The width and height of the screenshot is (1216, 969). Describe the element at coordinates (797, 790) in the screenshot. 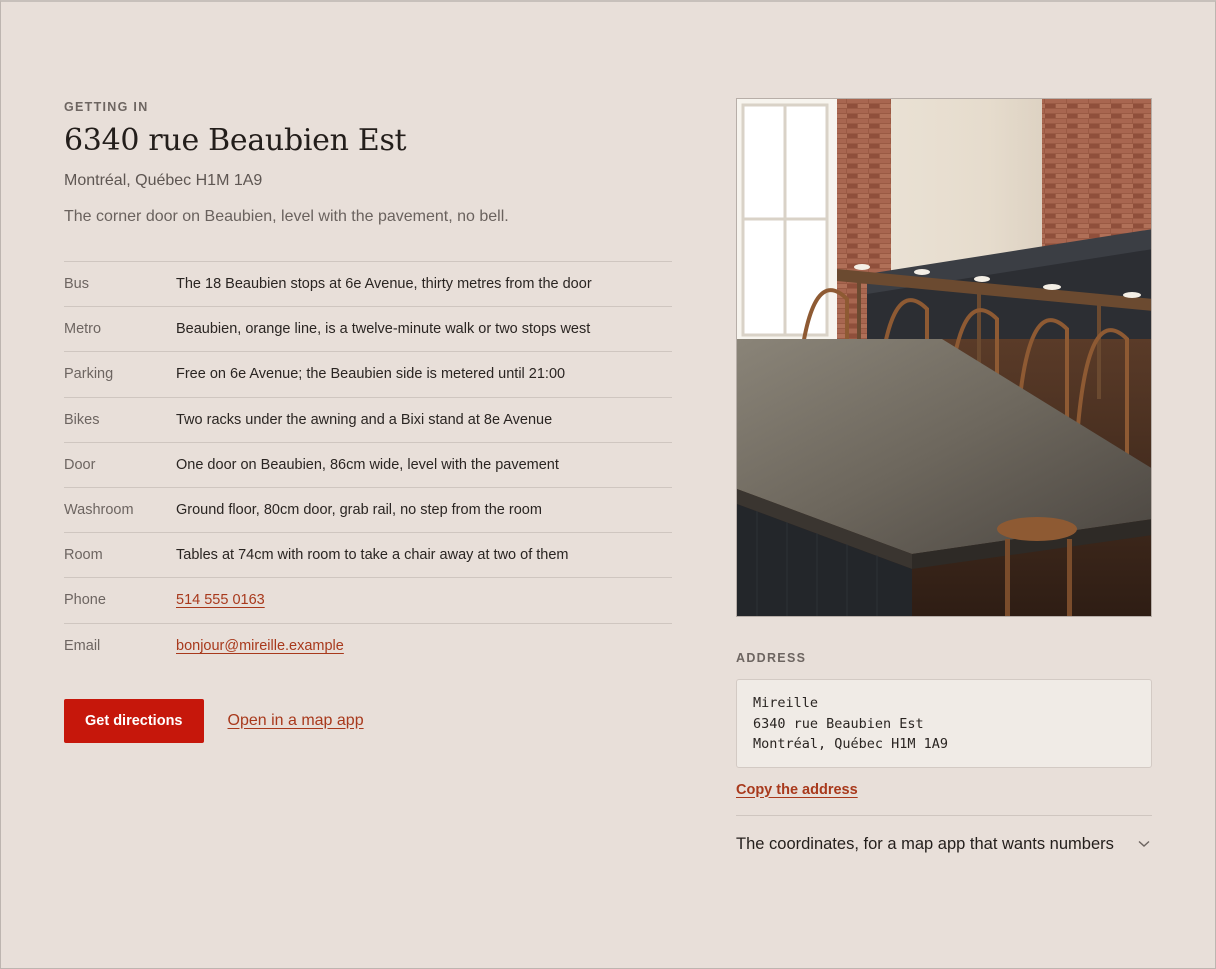

I see `copy-address-link: Copy the address` at that location.